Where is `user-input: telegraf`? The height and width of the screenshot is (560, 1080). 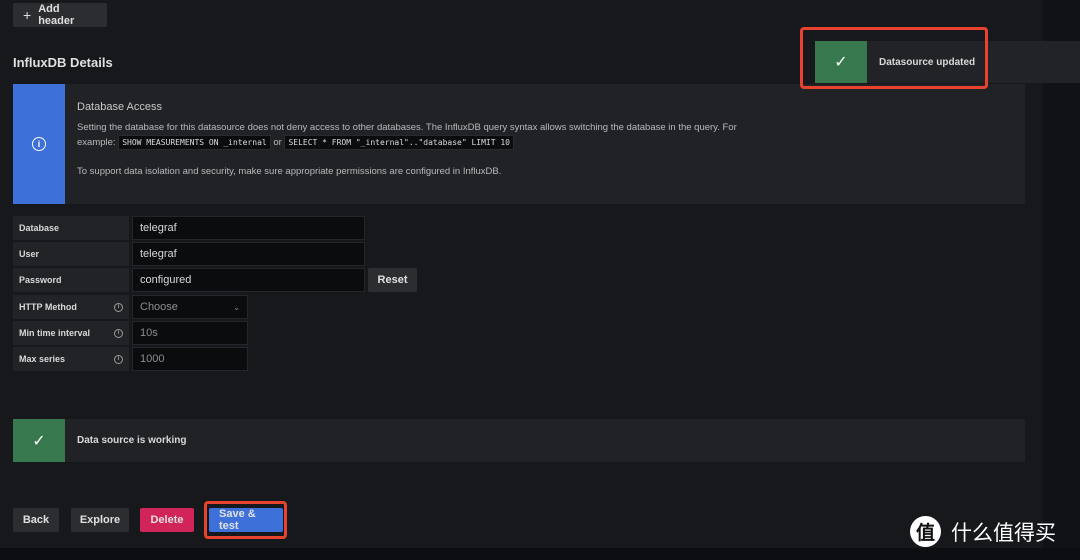 user-input: telegraf is located at coordinates (248, 254).